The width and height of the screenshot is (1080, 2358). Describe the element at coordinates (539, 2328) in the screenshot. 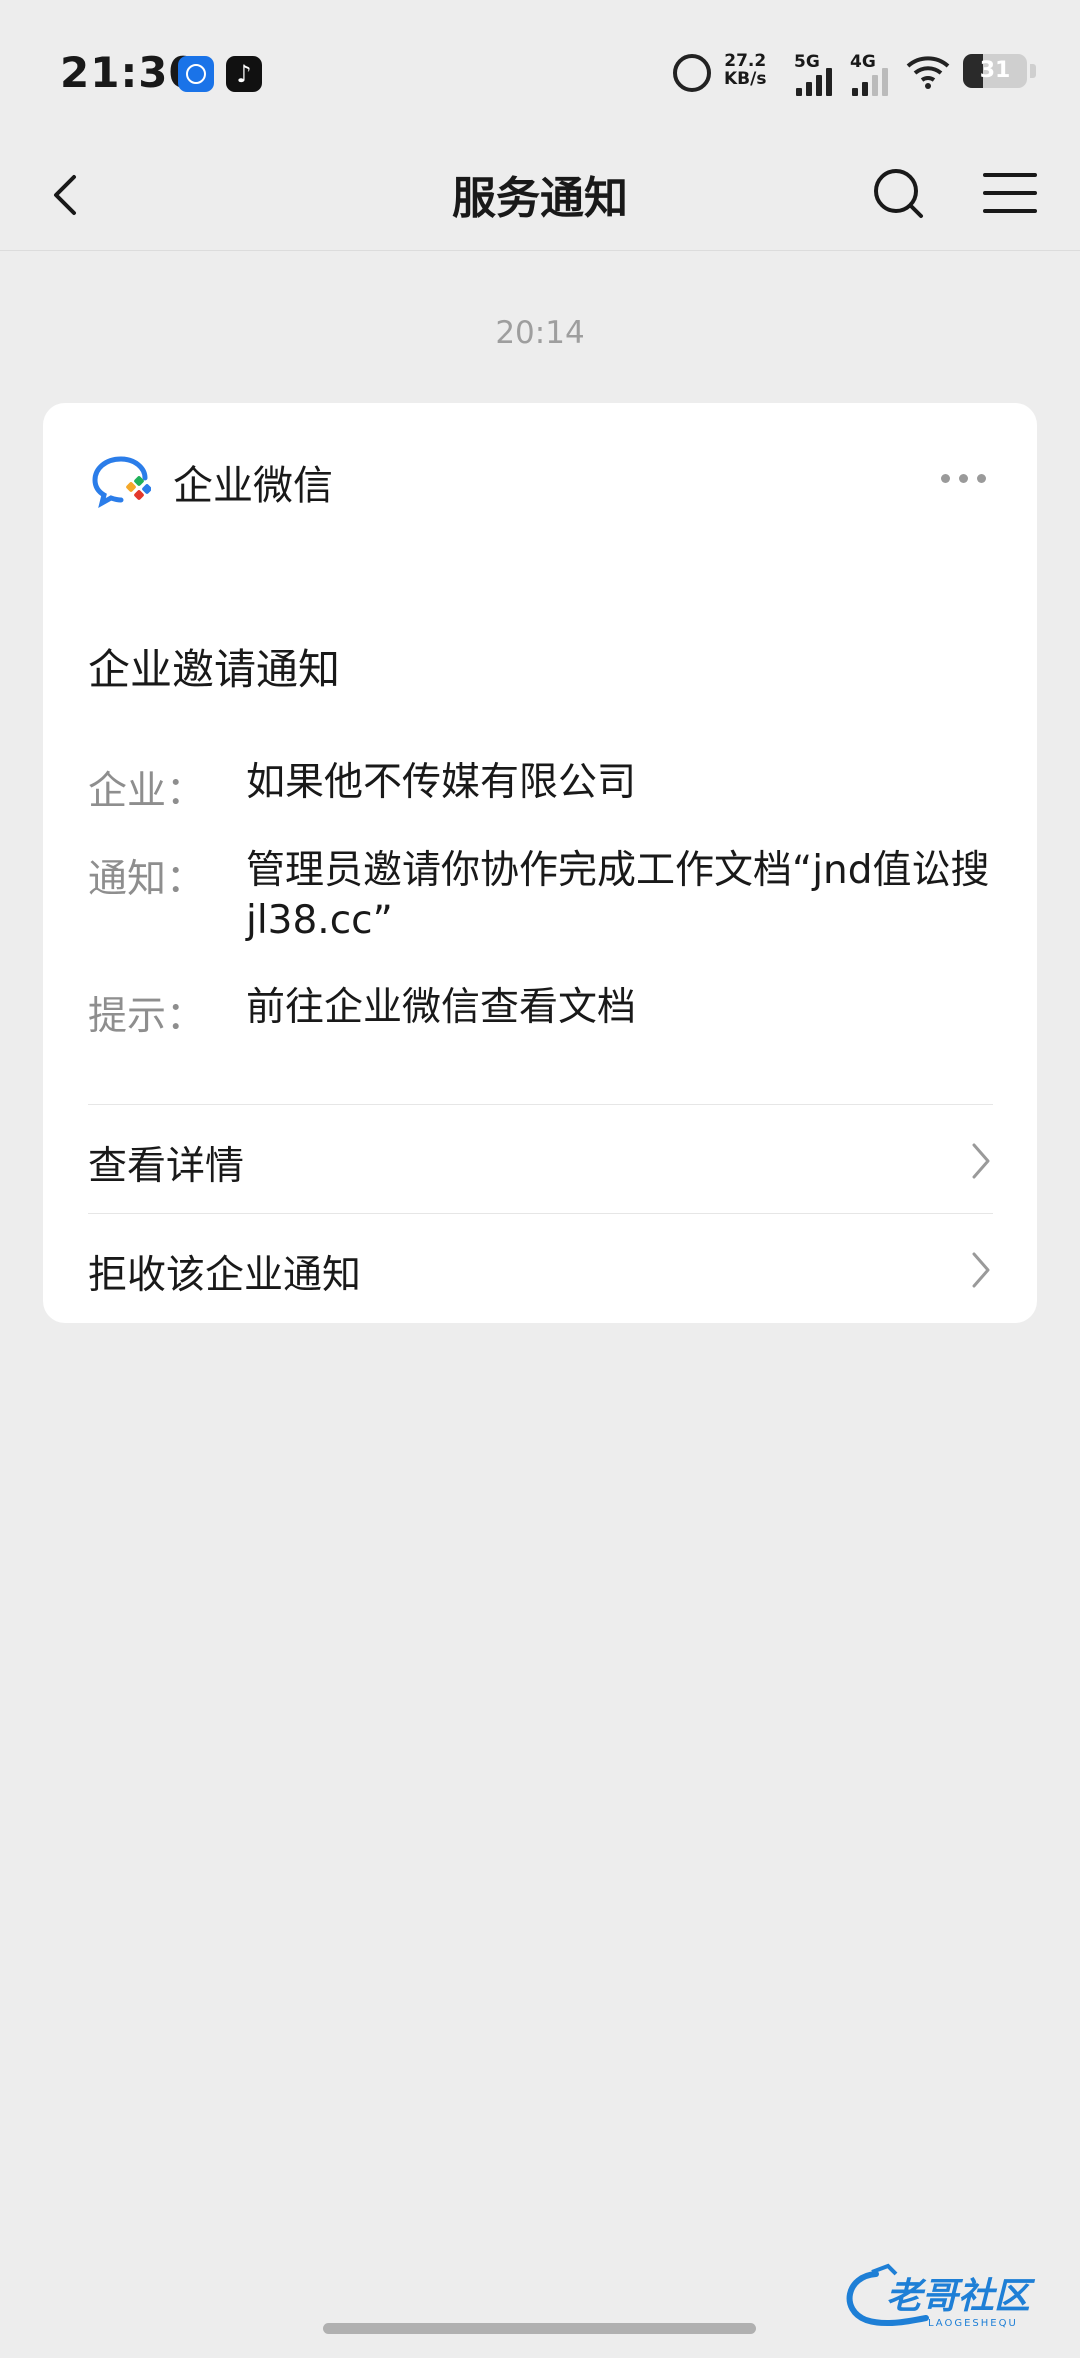

I see `home-indicator` at that location.